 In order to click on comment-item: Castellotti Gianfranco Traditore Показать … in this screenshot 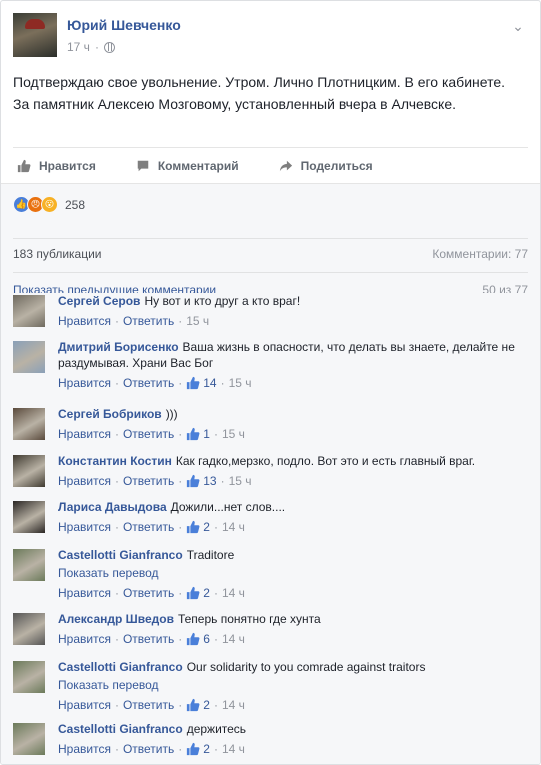, I will do `click(270, 574)`.